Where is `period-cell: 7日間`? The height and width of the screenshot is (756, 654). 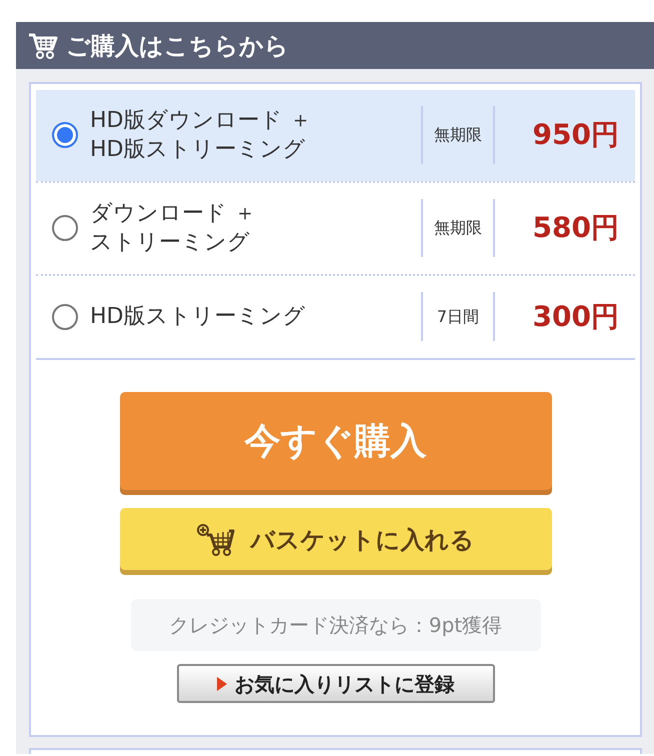 period-cell: 7日間 is located at coordinates (458, 316).